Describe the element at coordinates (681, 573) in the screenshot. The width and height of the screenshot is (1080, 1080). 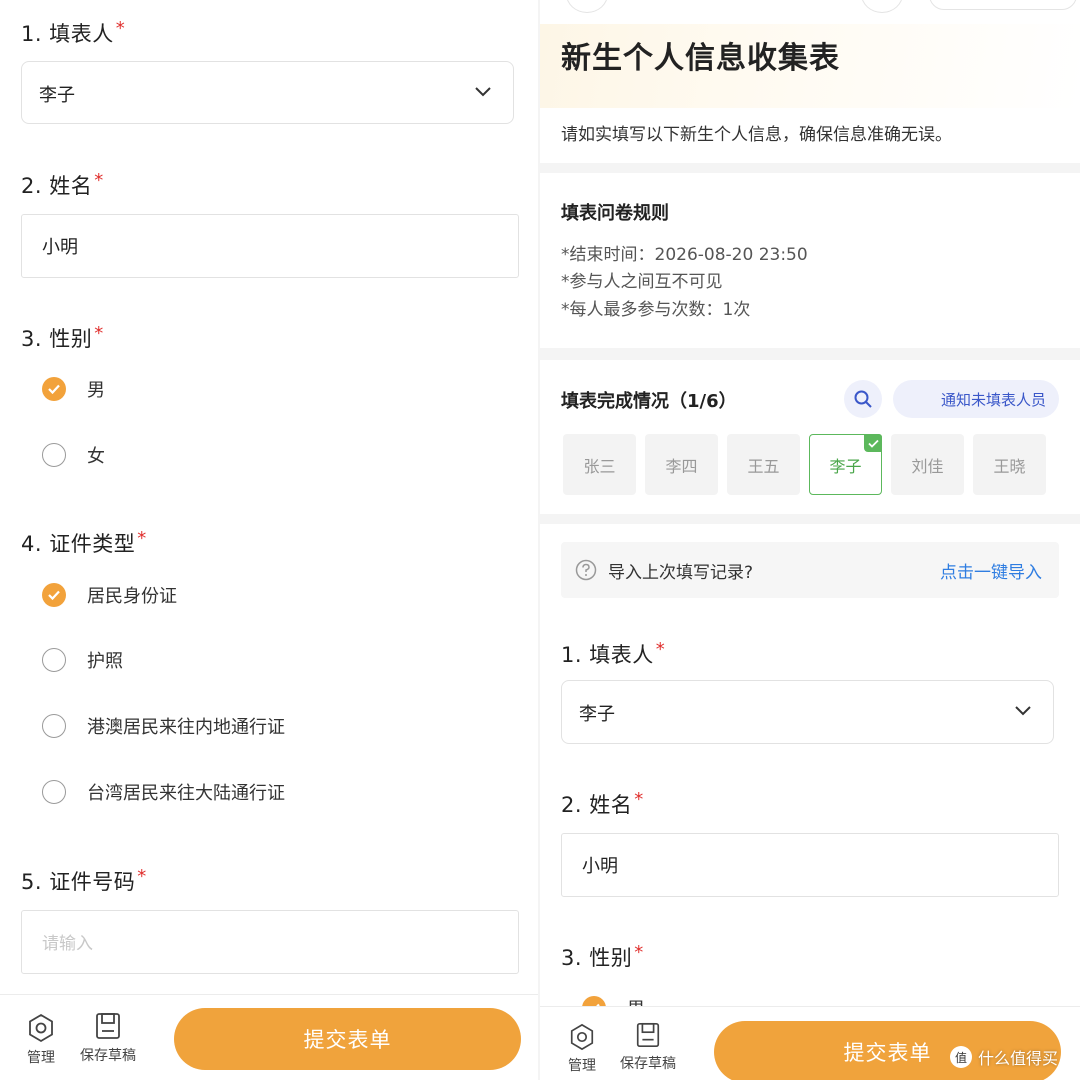
I see `import-question: 导入上次填写记录?` at that location.